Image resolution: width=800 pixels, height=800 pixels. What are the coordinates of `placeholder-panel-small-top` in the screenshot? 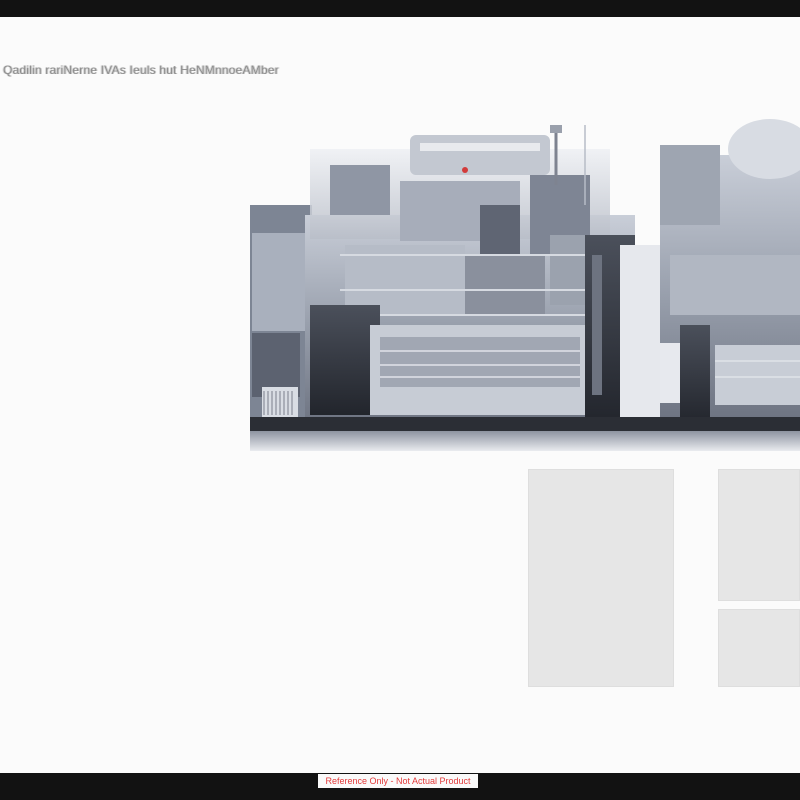 It's located at (759, 535).